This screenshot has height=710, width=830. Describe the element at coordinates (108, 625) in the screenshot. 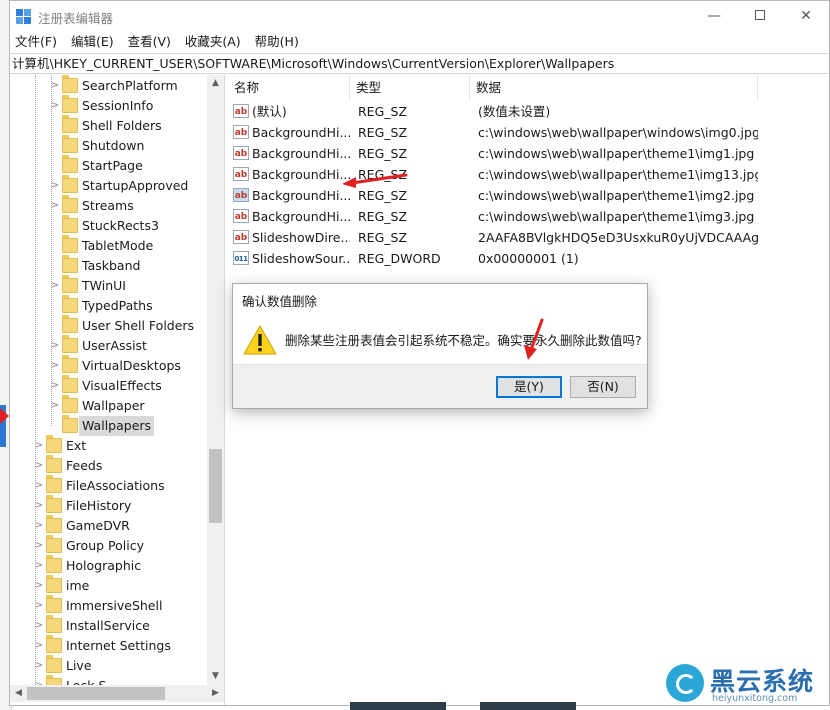

I see `tree-item-label: InstallService` at that location.